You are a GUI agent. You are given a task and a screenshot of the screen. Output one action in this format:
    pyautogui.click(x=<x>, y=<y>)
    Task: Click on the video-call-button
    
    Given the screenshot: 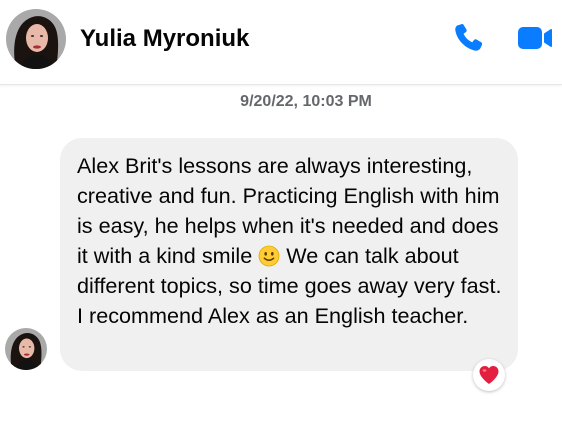 What is the action you would take?
    pyautogui.click(x=535, y=38)
    